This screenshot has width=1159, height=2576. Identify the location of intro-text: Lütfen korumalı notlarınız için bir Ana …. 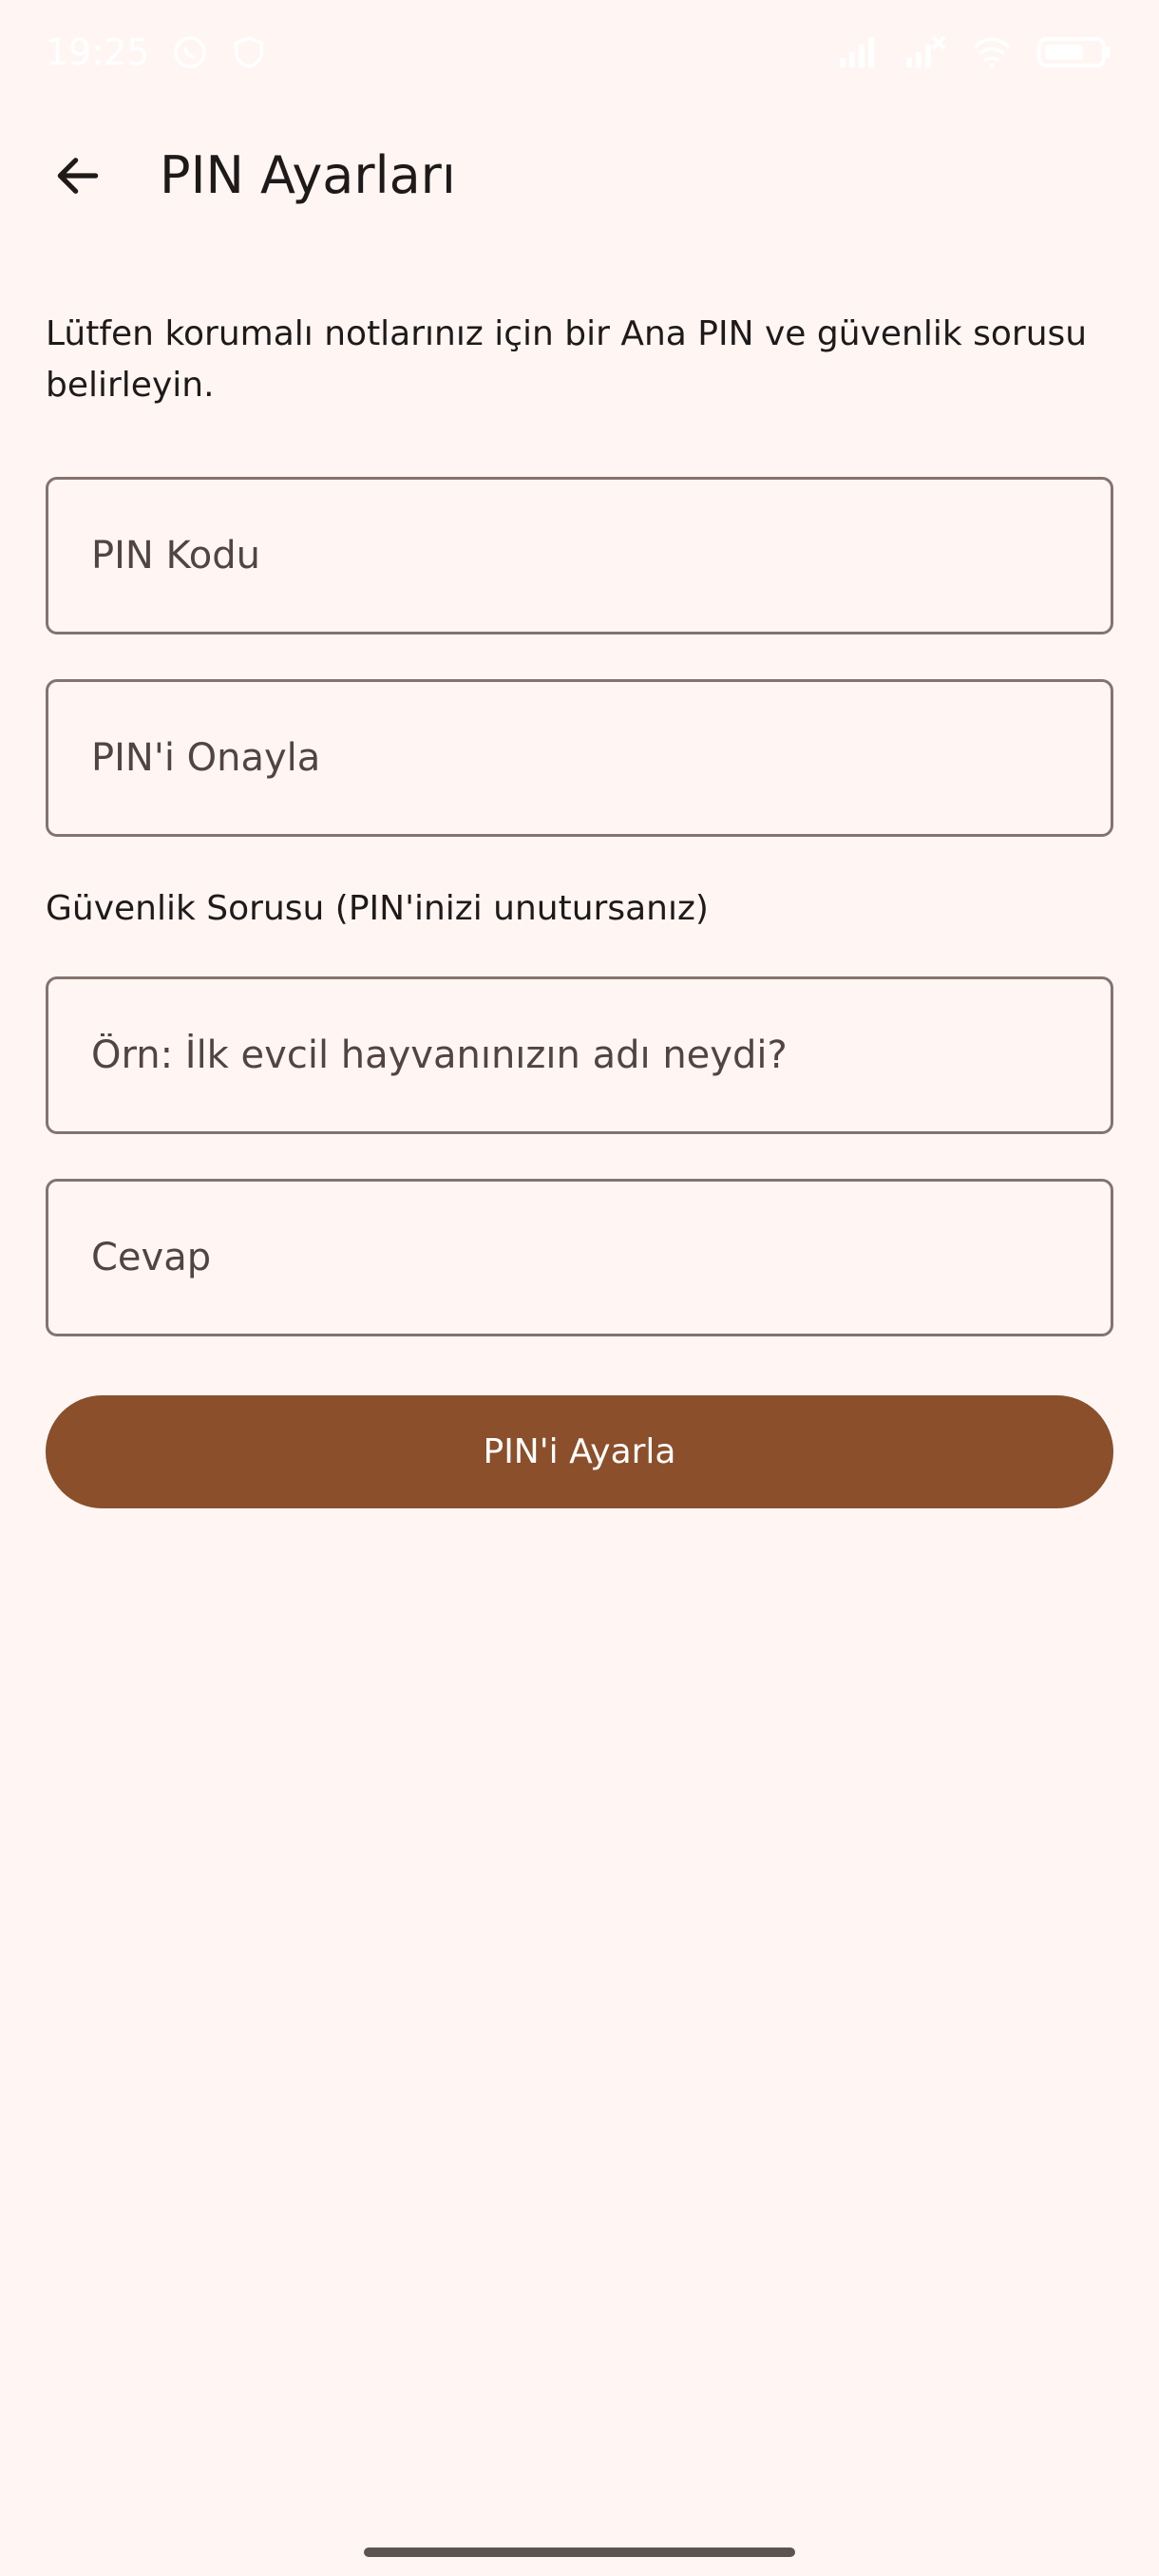
(567, 359).